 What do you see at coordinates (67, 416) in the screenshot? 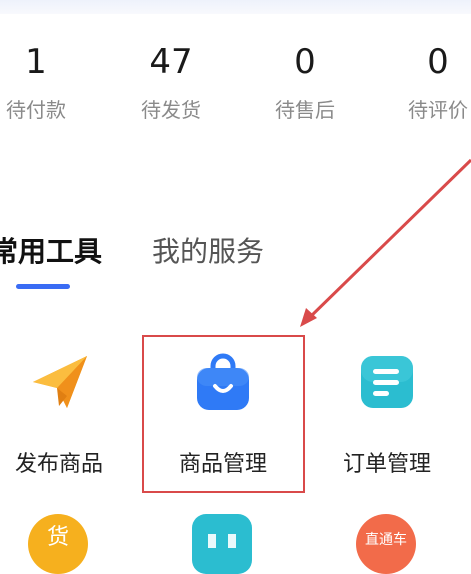
I see `tool-publish-goods: 发布商品` at bounding box center [67, 416].